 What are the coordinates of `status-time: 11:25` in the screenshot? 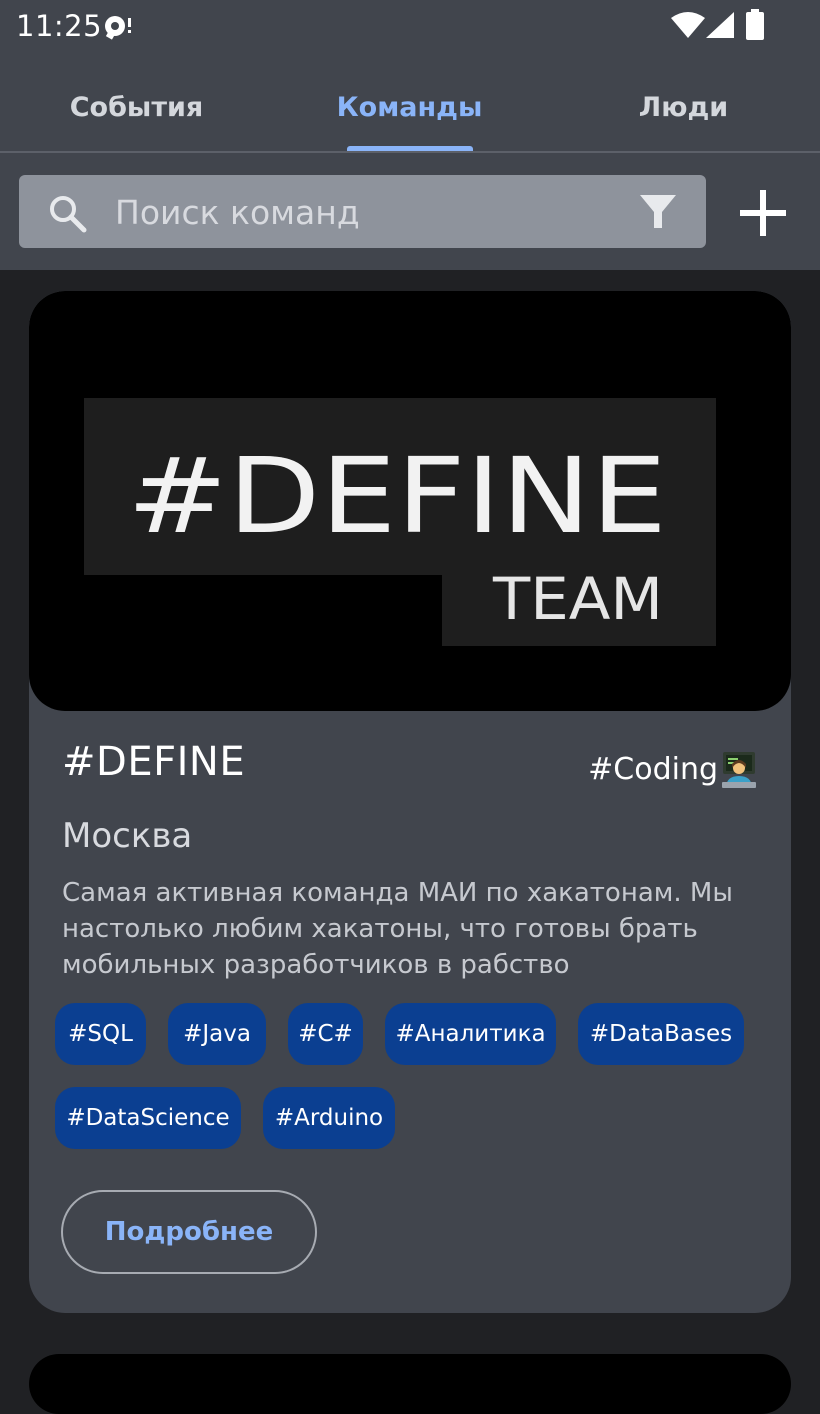 It's located at (59, 26).